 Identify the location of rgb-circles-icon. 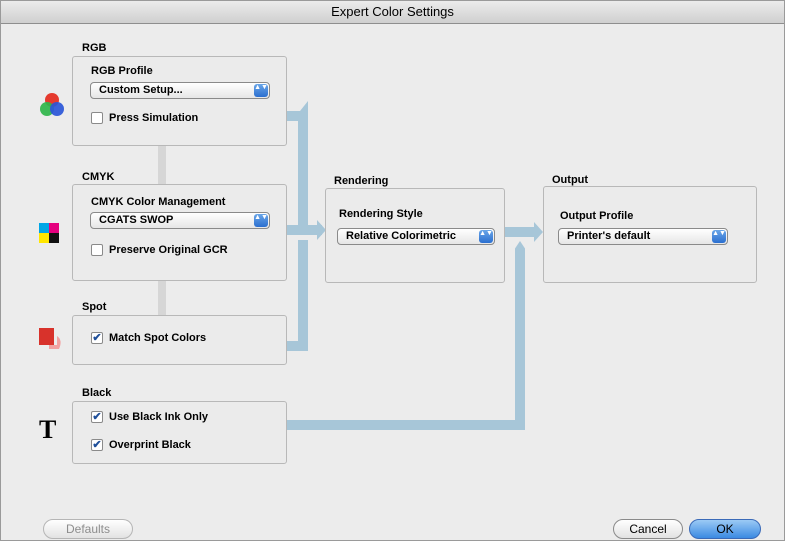
(52, 104).